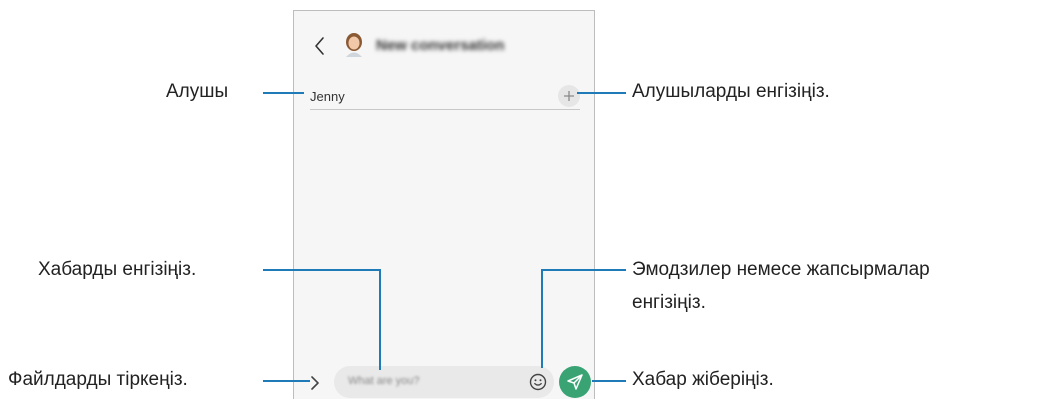 The image size is (1042, 399). What do you see at coordinates (731, 91) in the screenshot?
I see `callout-add-recipients: Алушыларды енгізіңіз.` at bounding box center [731, 91].